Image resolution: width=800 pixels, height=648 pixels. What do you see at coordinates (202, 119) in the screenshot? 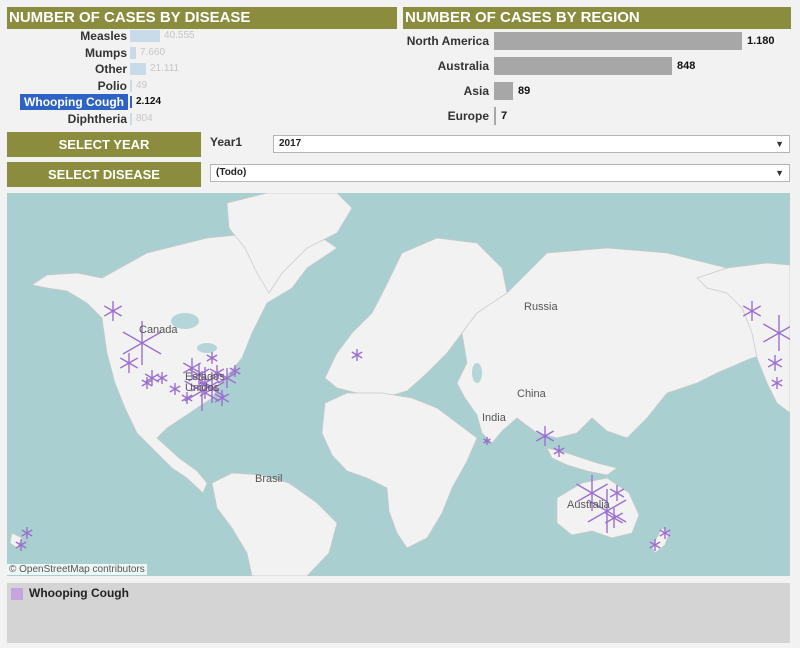
I see `disease-row: Diphtheria 804` at bounding box center [202, 119].